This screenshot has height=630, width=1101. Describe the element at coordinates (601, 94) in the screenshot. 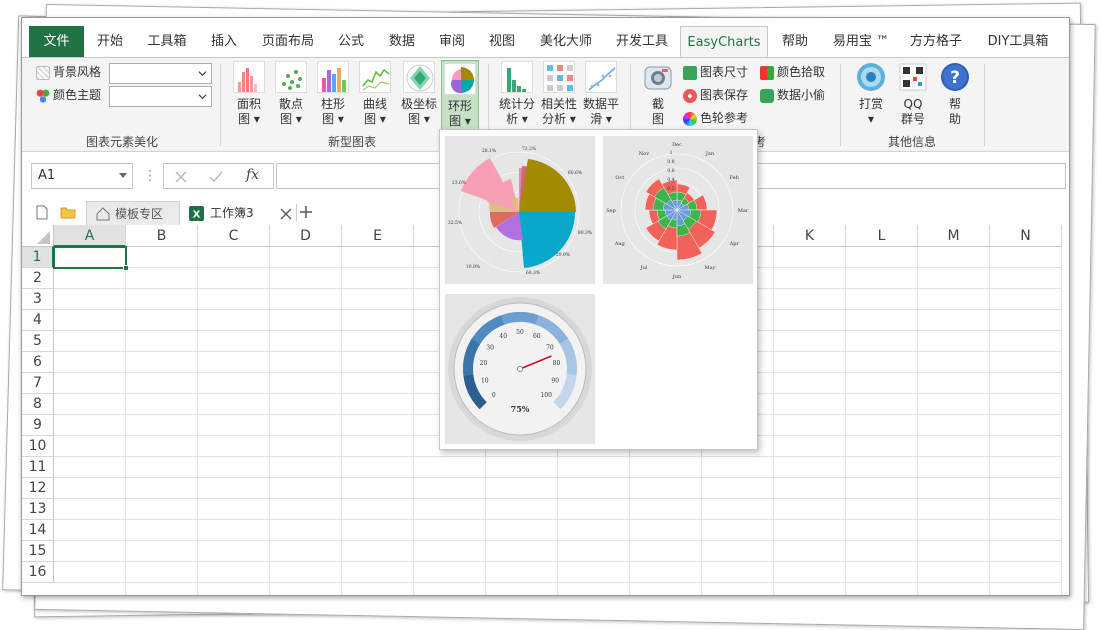

I see `smoothing-button: 数据平 滑 ▾` at that location.